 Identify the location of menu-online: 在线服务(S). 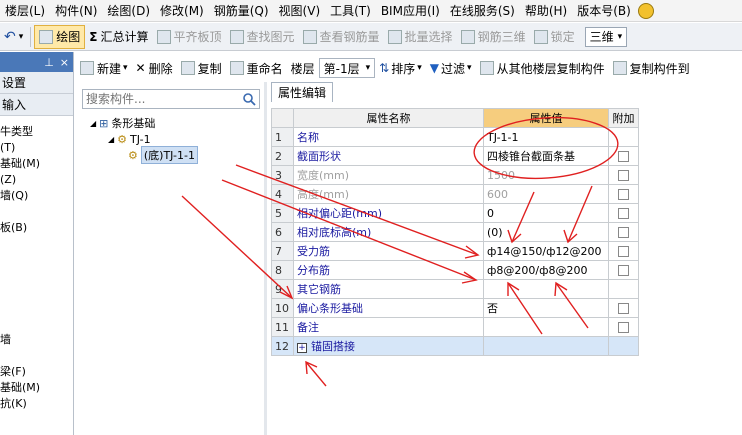
(482, 10).